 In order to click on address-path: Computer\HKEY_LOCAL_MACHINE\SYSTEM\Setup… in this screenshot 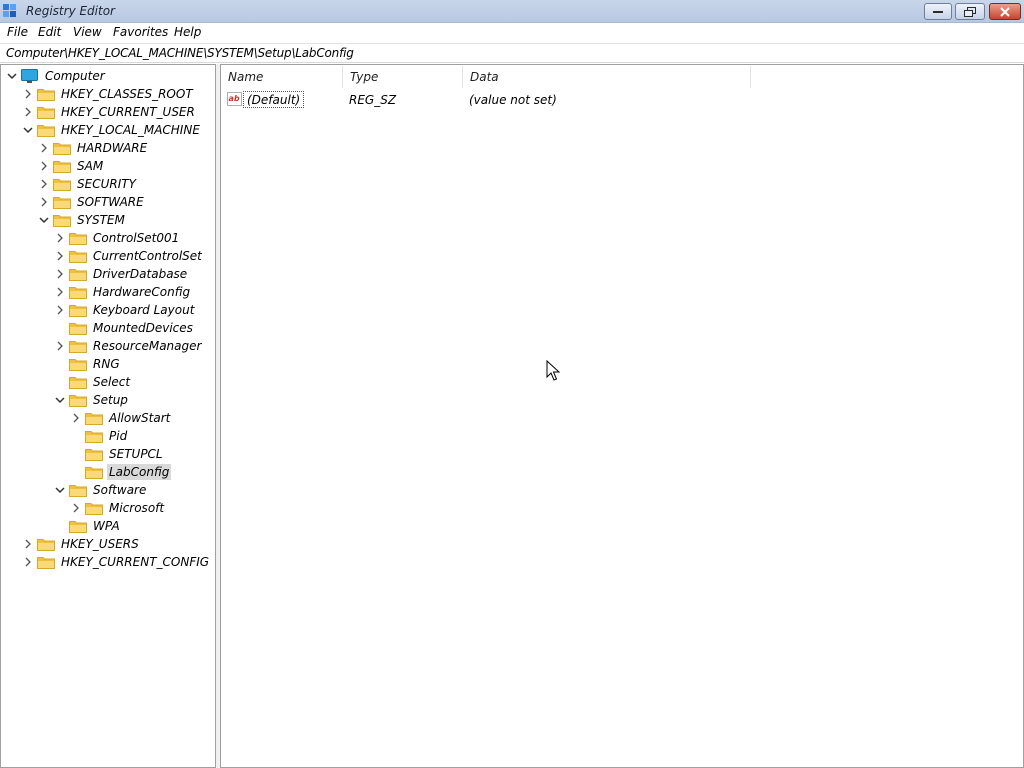, I will do `click(180, 53)`.